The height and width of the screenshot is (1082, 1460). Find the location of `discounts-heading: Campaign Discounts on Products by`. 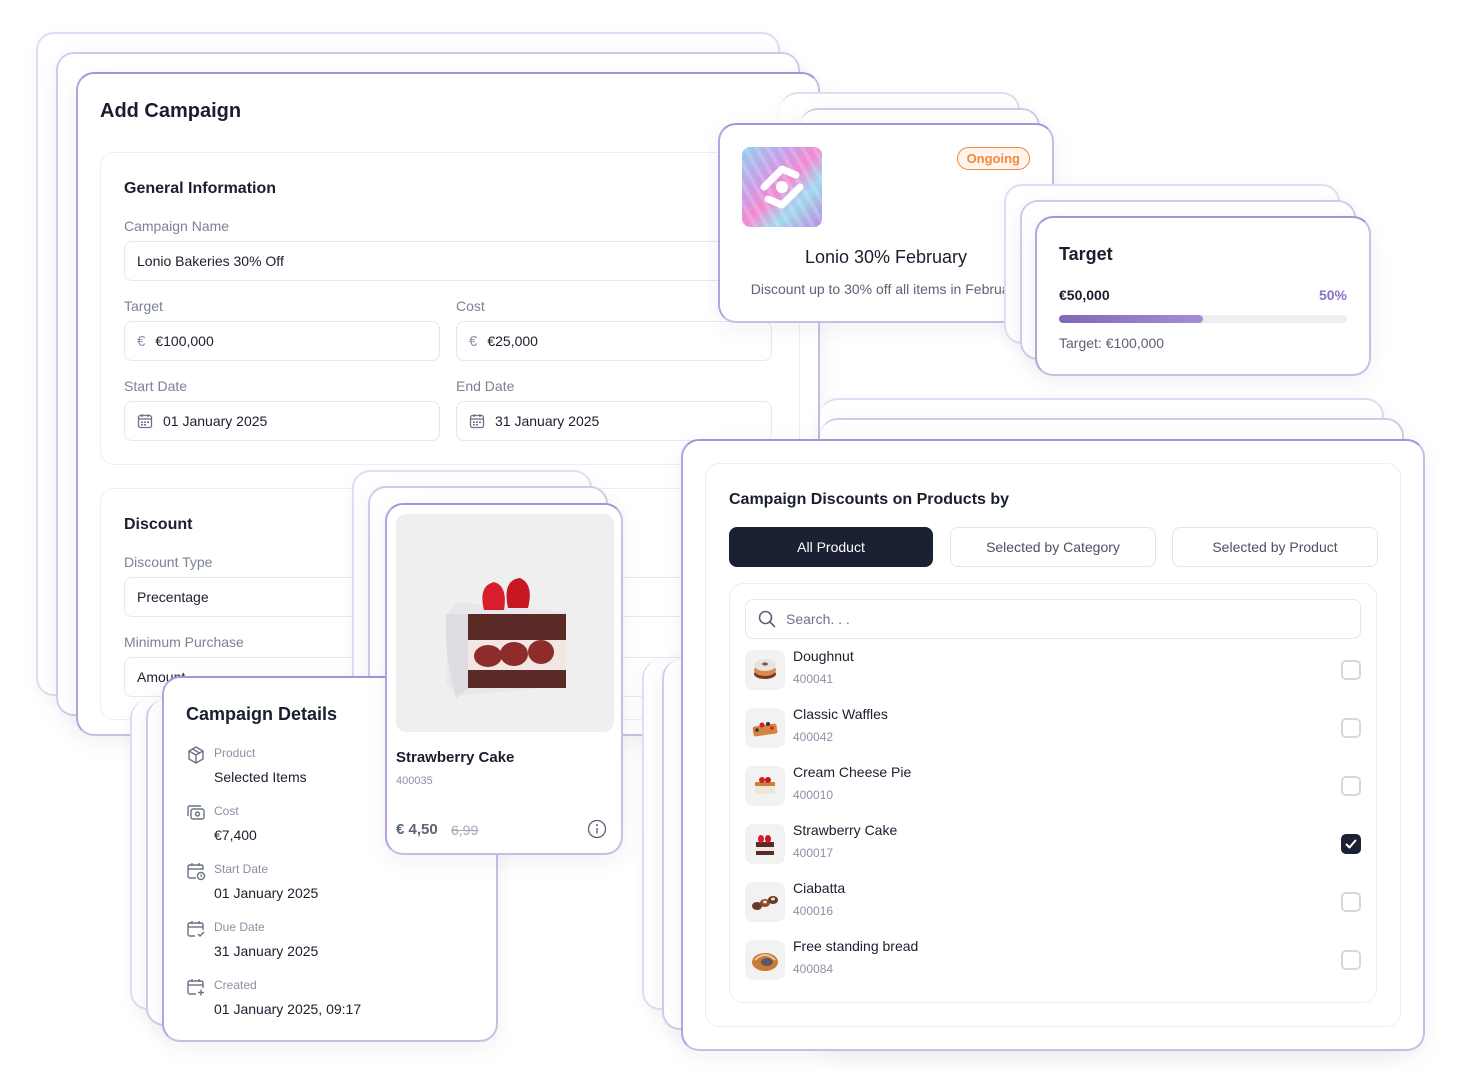

discounts-heading: Campaign Discounts on Products by is located at coordinates (869, 499).